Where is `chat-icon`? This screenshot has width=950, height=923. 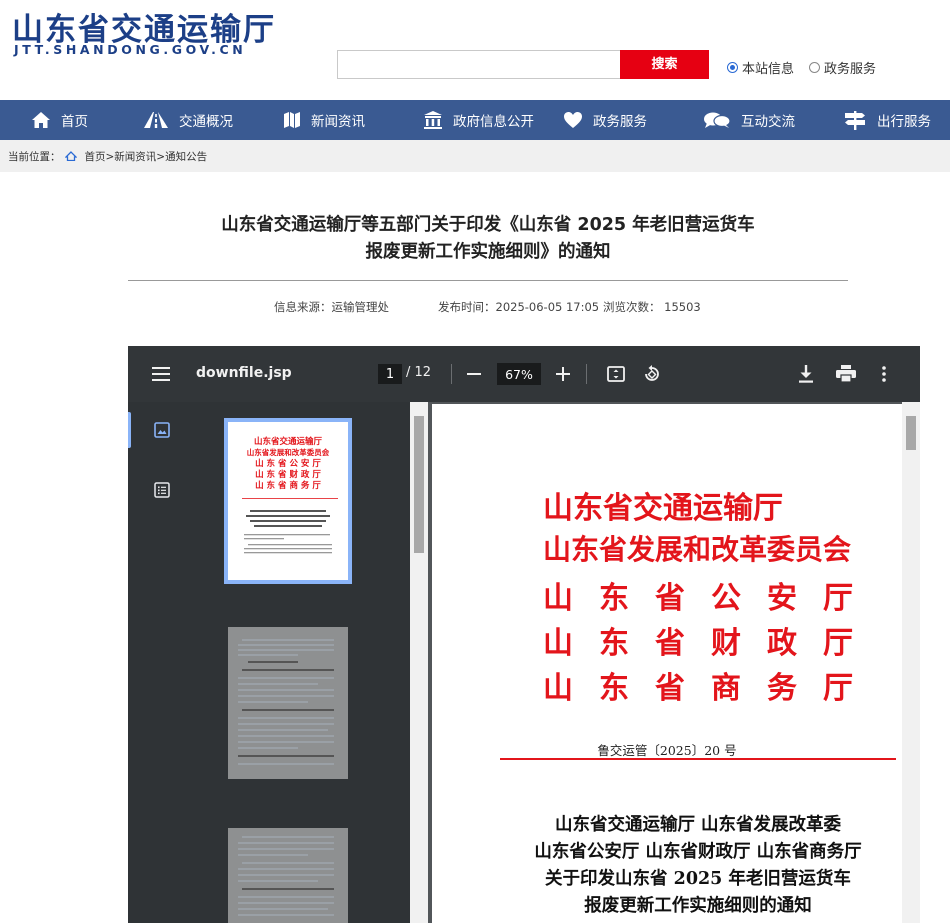
chat-icon is located at coordinates (717, 120).